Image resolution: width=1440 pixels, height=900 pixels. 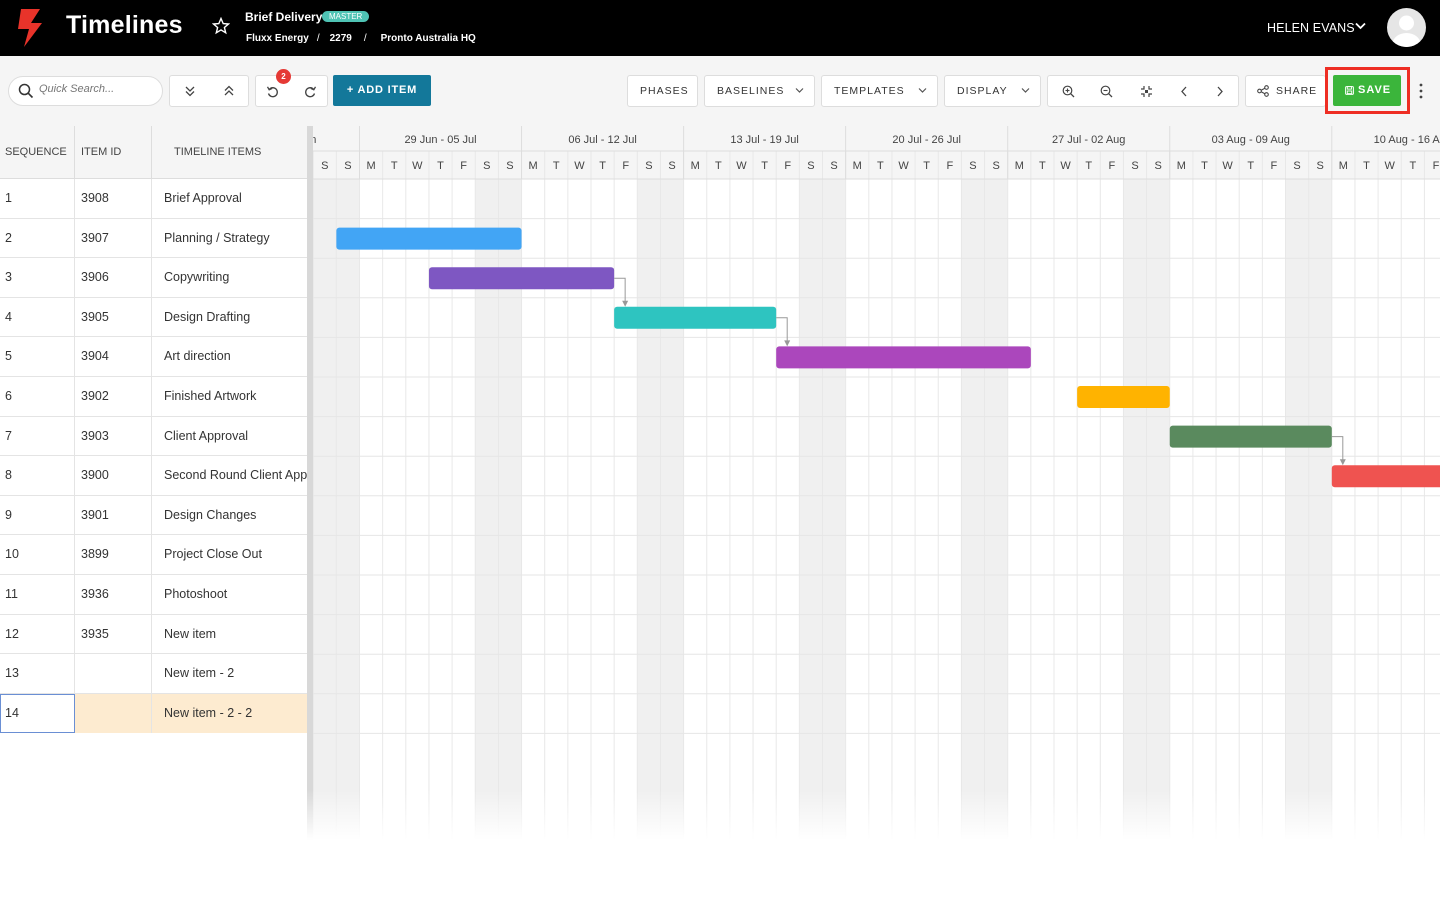 What do you see at coordinates (37, 634) in the screenshot?
I see `sequence-cell: 12` at bounding box center [37, 634].